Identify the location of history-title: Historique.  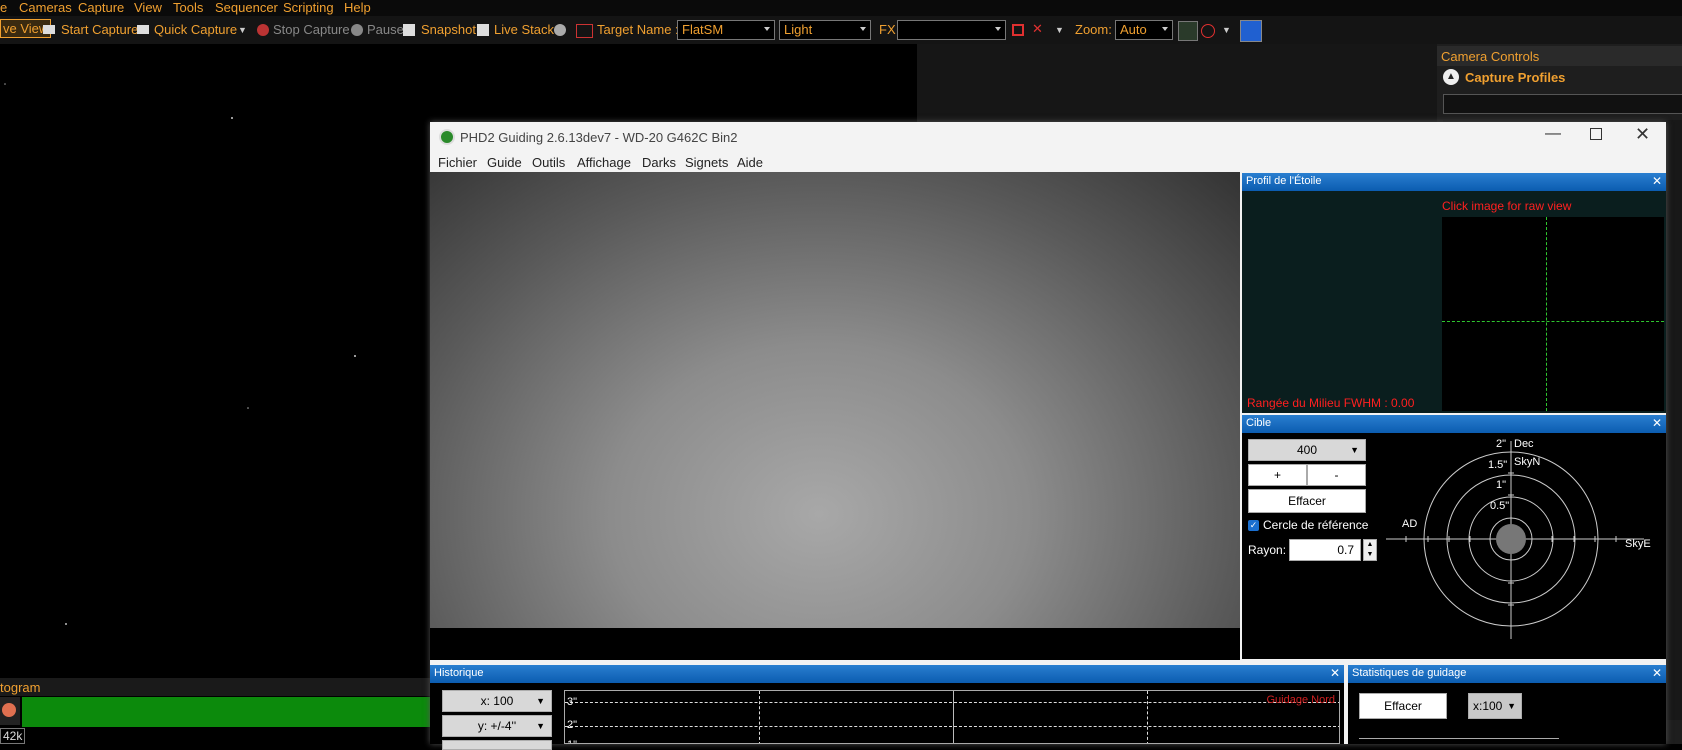
(459, 673).